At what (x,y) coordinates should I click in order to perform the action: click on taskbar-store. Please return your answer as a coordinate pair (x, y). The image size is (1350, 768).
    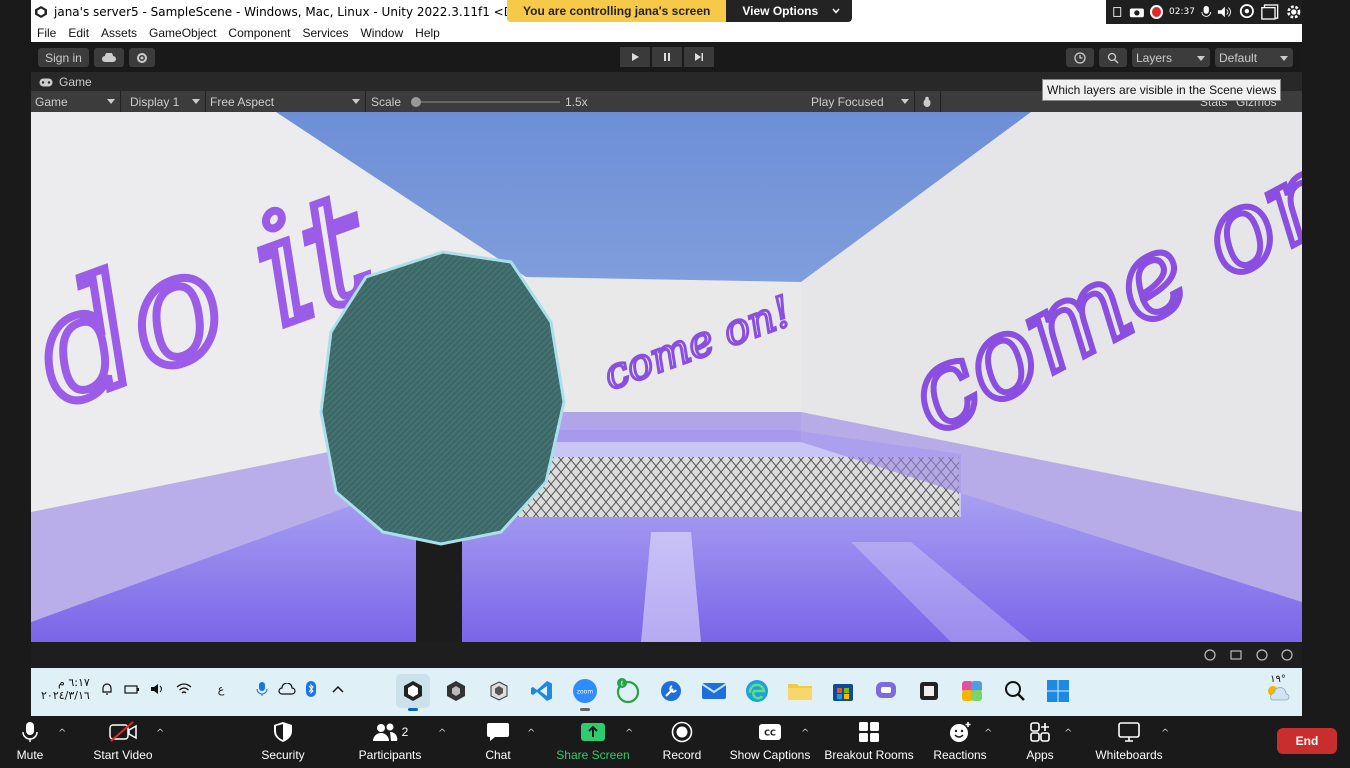
    Looking at the image, I should click on (843, 691).